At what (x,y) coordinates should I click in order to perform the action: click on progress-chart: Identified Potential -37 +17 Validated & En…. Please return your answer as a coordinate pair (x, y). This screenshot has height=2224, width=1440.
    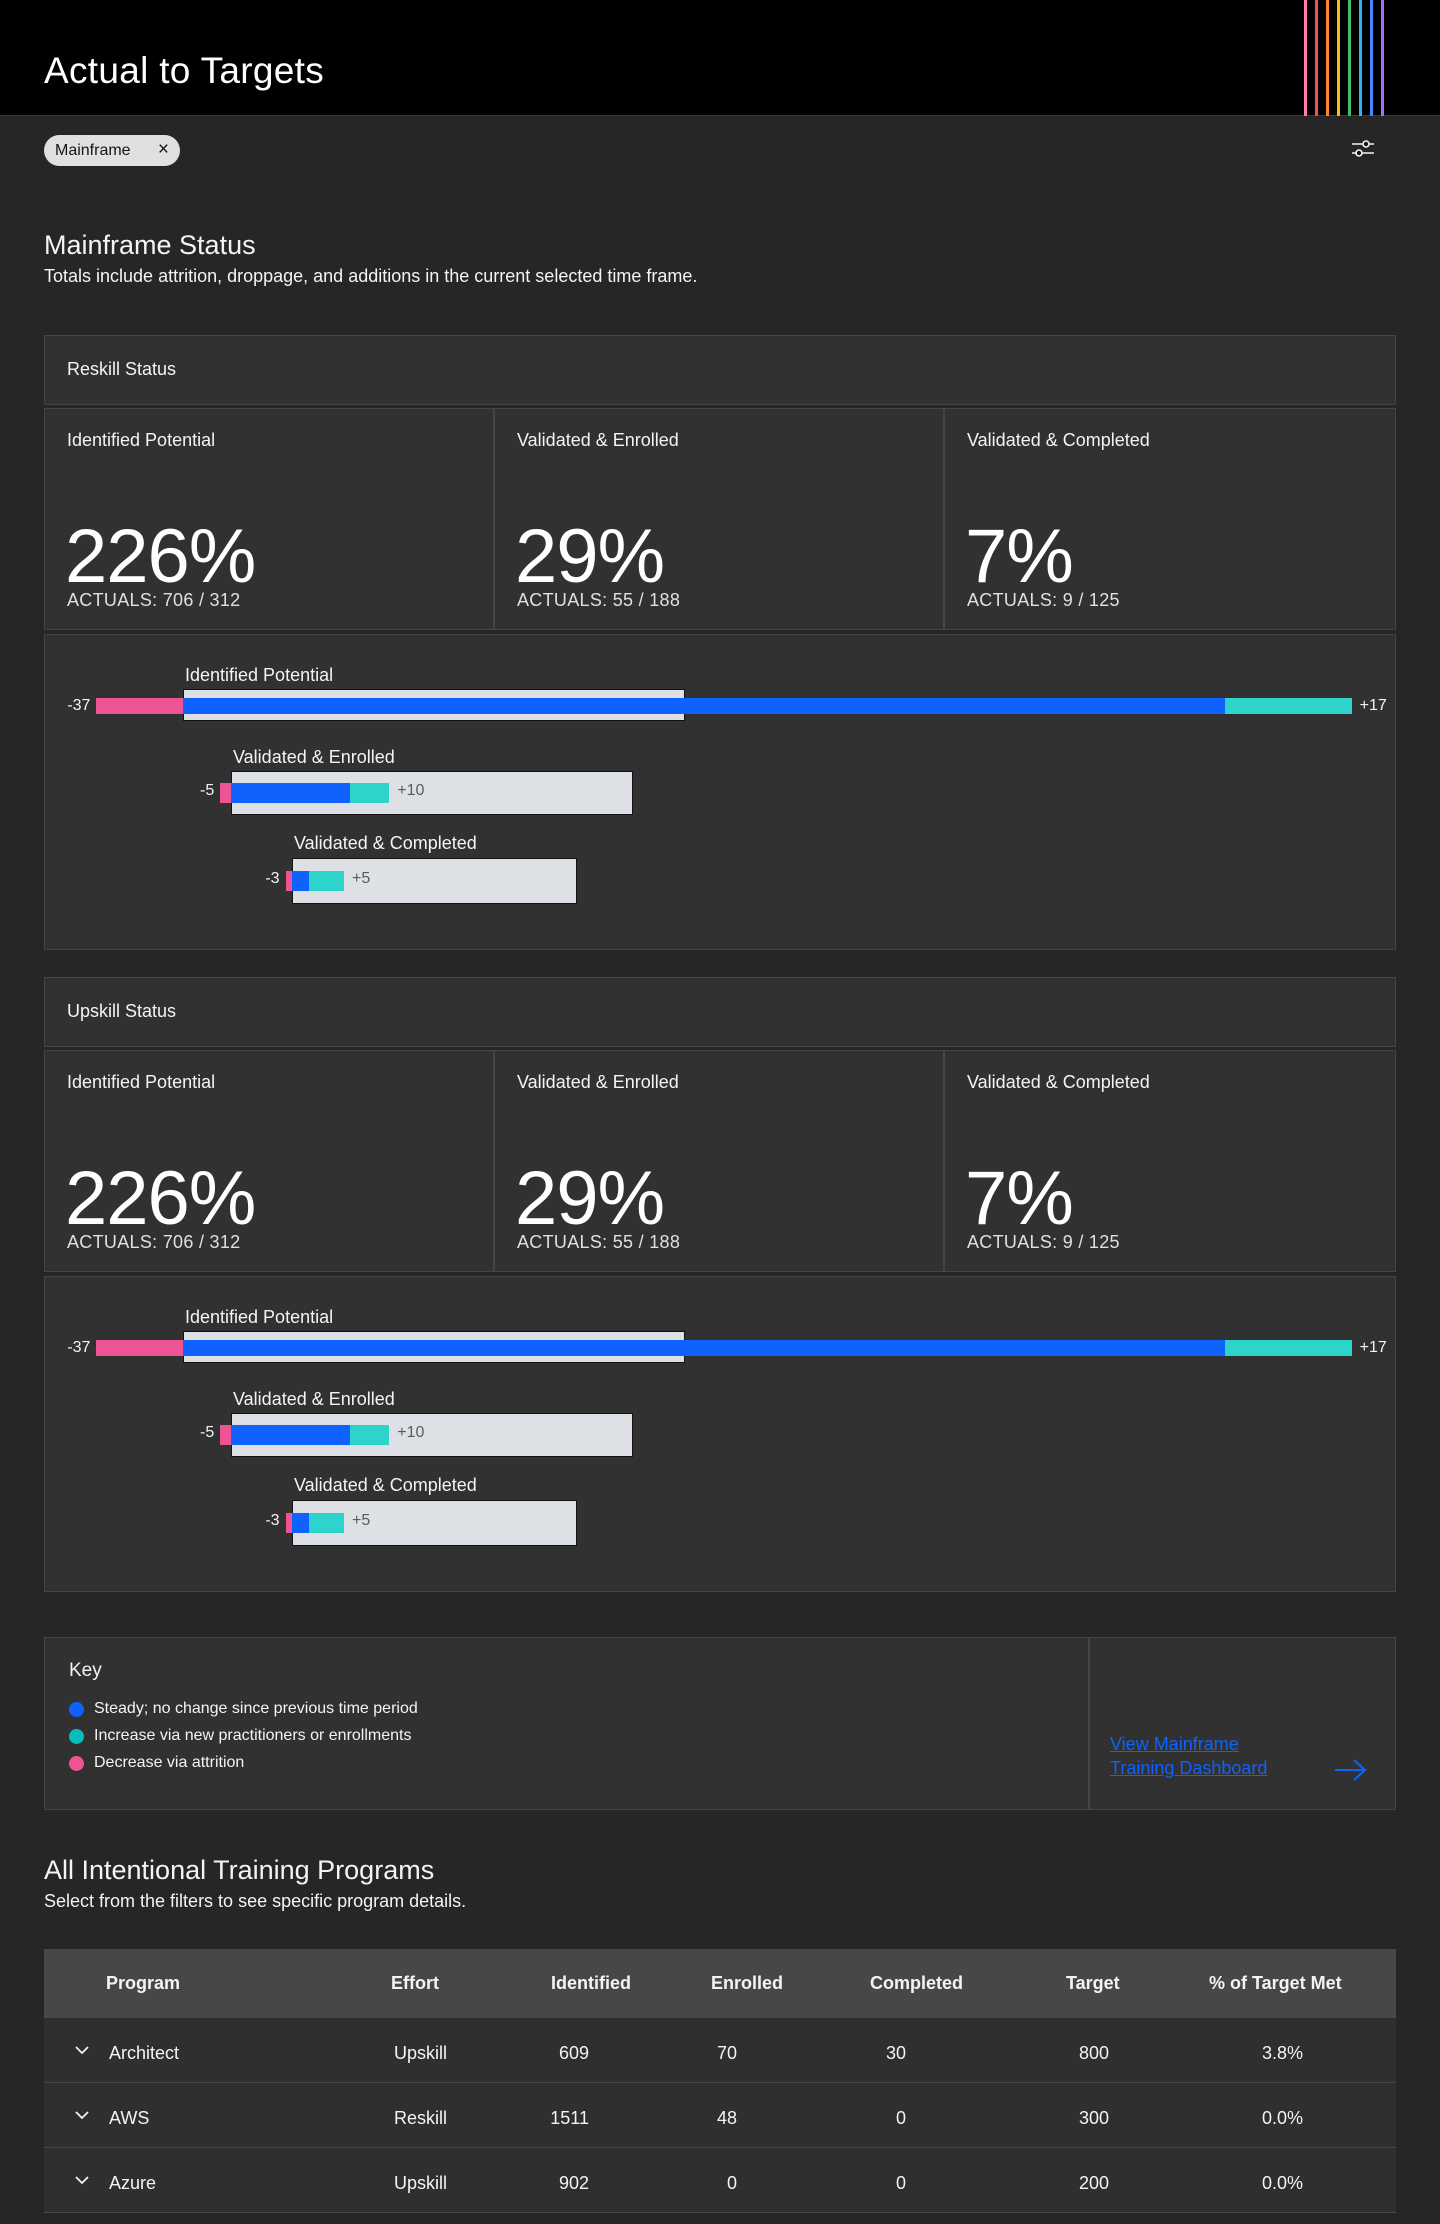
    Looking at the image, I should click on (720, 792).